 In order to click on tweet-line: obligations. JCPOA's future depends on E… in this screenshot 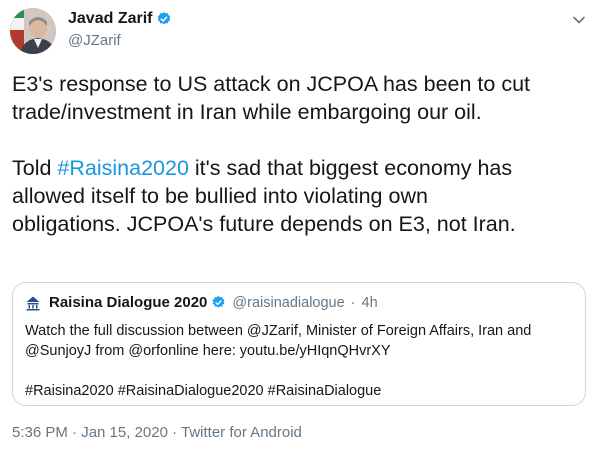, I will do `click(264, 224)`.